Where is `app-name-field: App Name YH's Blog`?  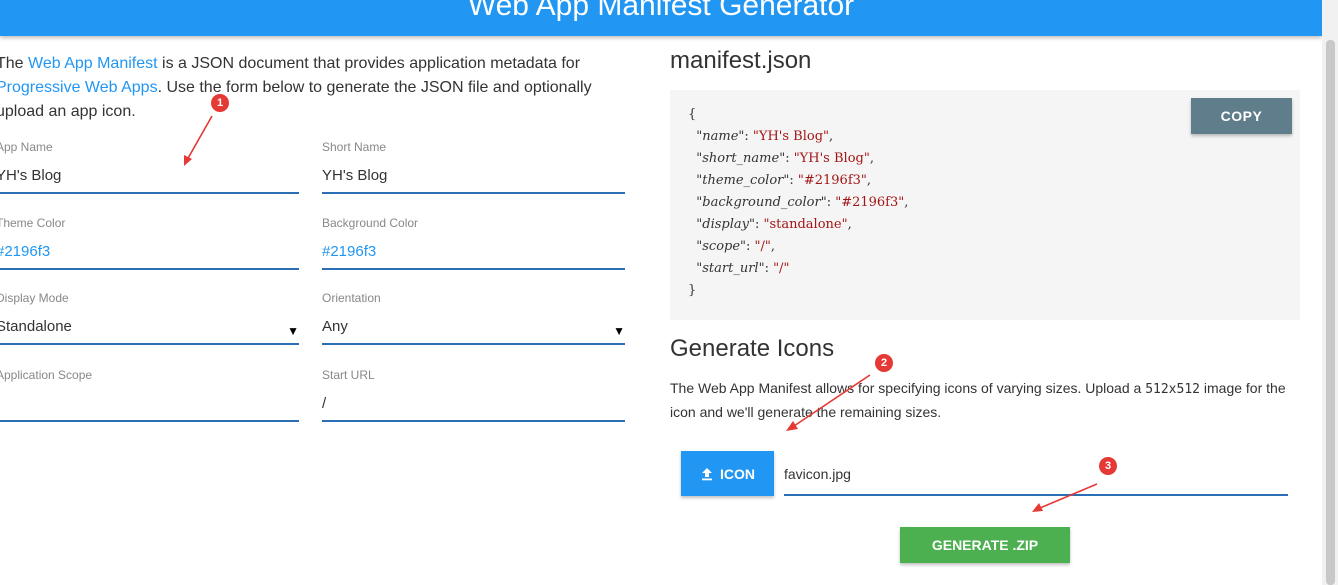
app-name-field: App Name YH's Blog is located at coordinates (149, 167).